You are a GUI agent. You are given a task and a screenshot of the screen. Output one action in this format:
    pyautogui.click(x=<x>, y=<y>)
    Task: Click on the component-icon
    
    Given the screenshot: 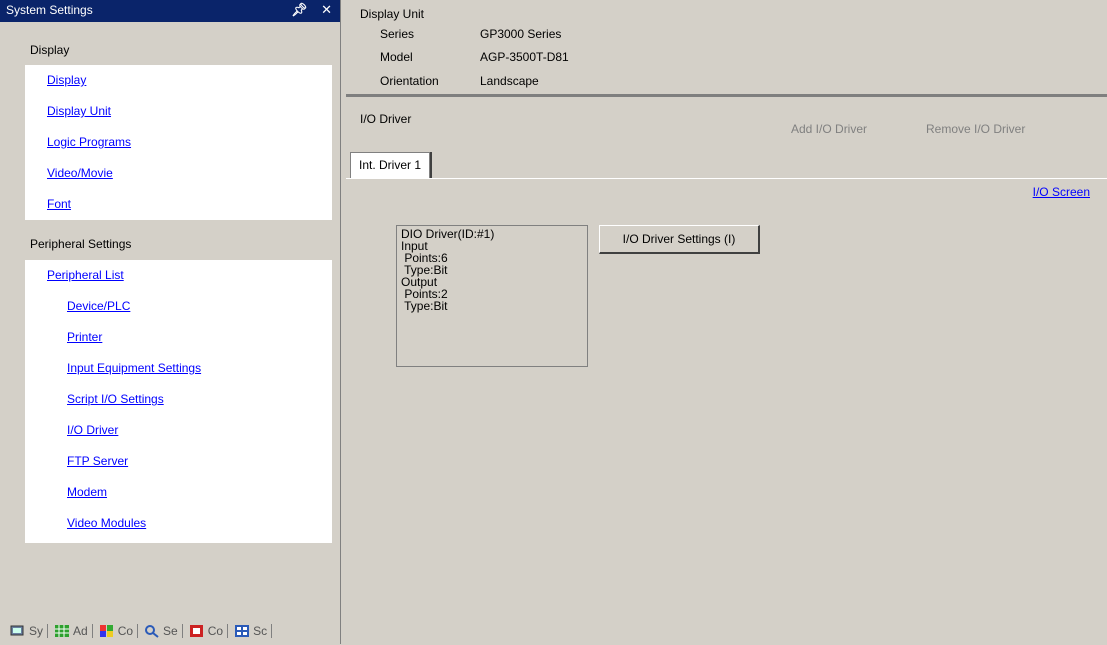 What is the action you would take?
    pyautogui.click(x=196, y=631)
    